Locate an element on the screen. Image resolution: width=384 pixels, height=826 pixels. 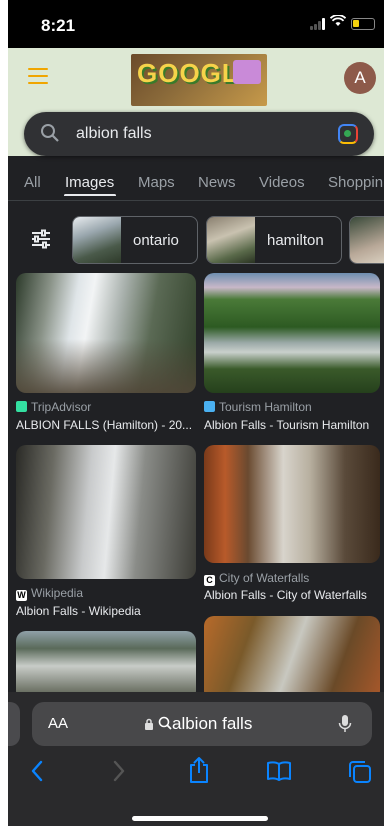
lock-icon is located at coordinates (149, 727).